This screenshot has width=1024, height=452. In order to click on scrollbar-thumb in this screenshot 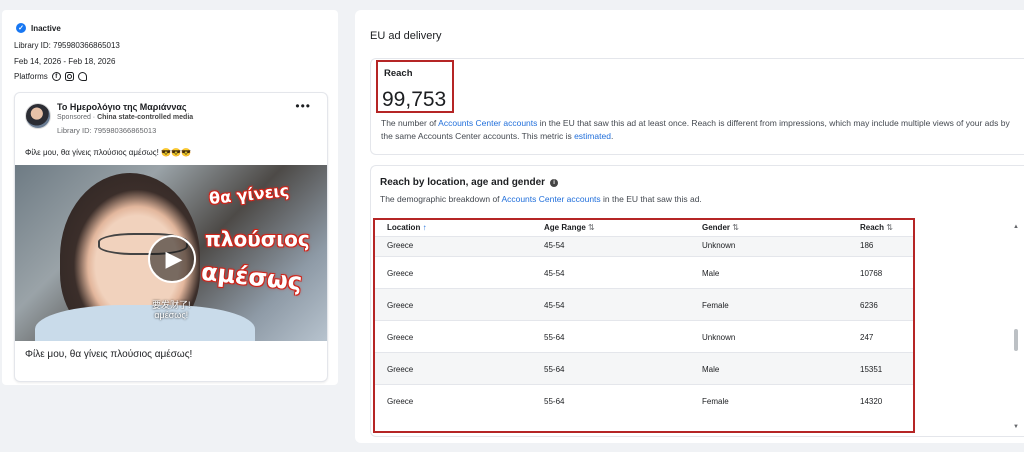, I will do `click(1016, 340)`.